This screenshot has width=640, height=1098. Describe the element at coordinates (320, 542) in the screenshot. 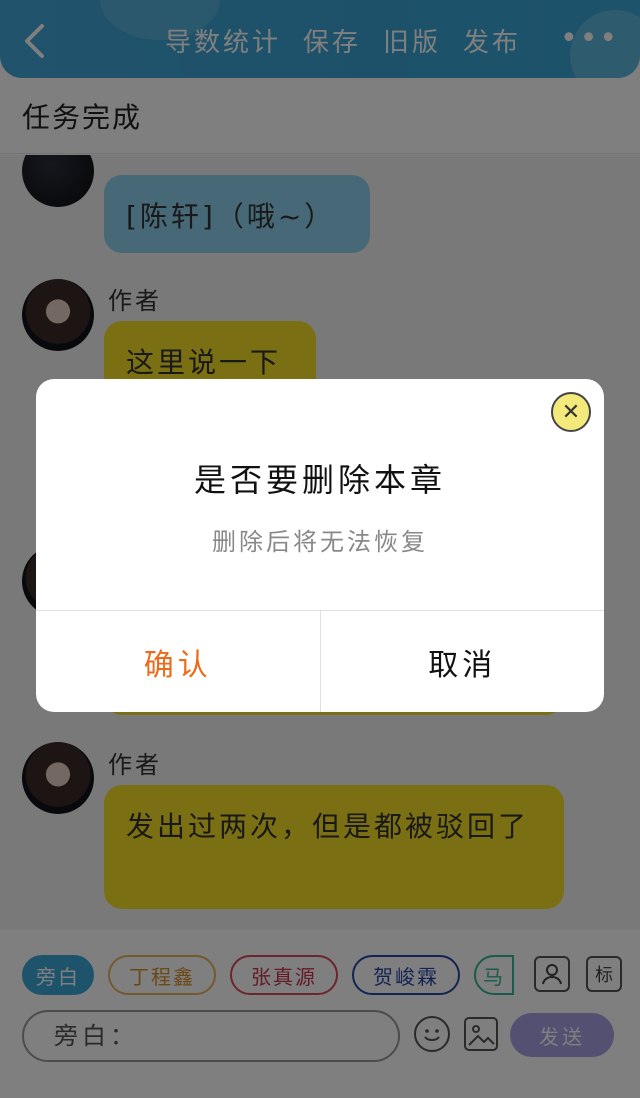

I see `dialog-subtitle: 删除后将无法恢复` at that location.